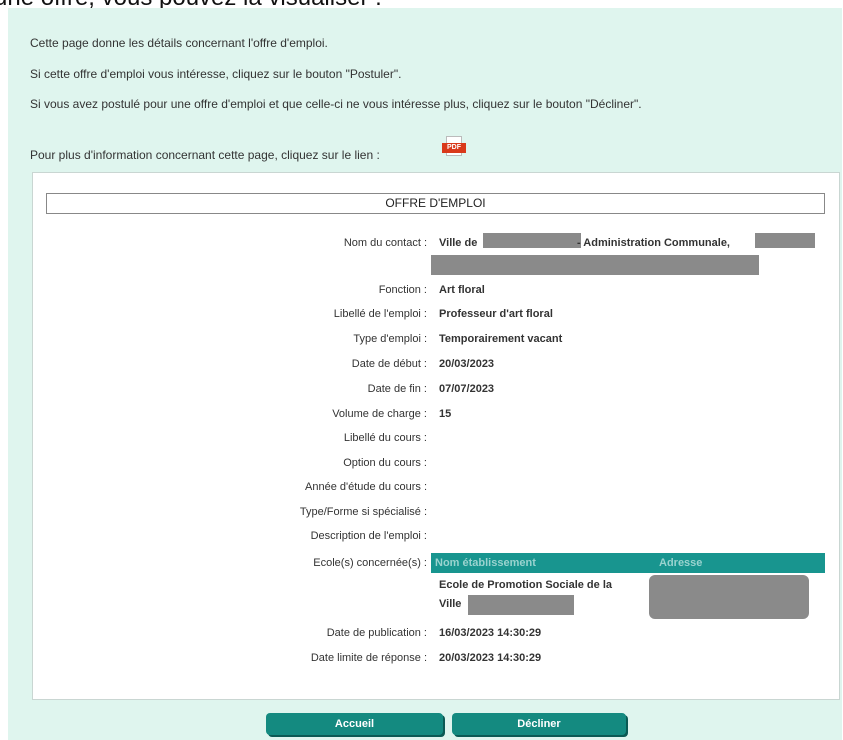  What do you see at coordinates (467, 389) in the screenshot?
I see `field-value-date-fin: 07/07/2023` at bounding box center [467, 389].